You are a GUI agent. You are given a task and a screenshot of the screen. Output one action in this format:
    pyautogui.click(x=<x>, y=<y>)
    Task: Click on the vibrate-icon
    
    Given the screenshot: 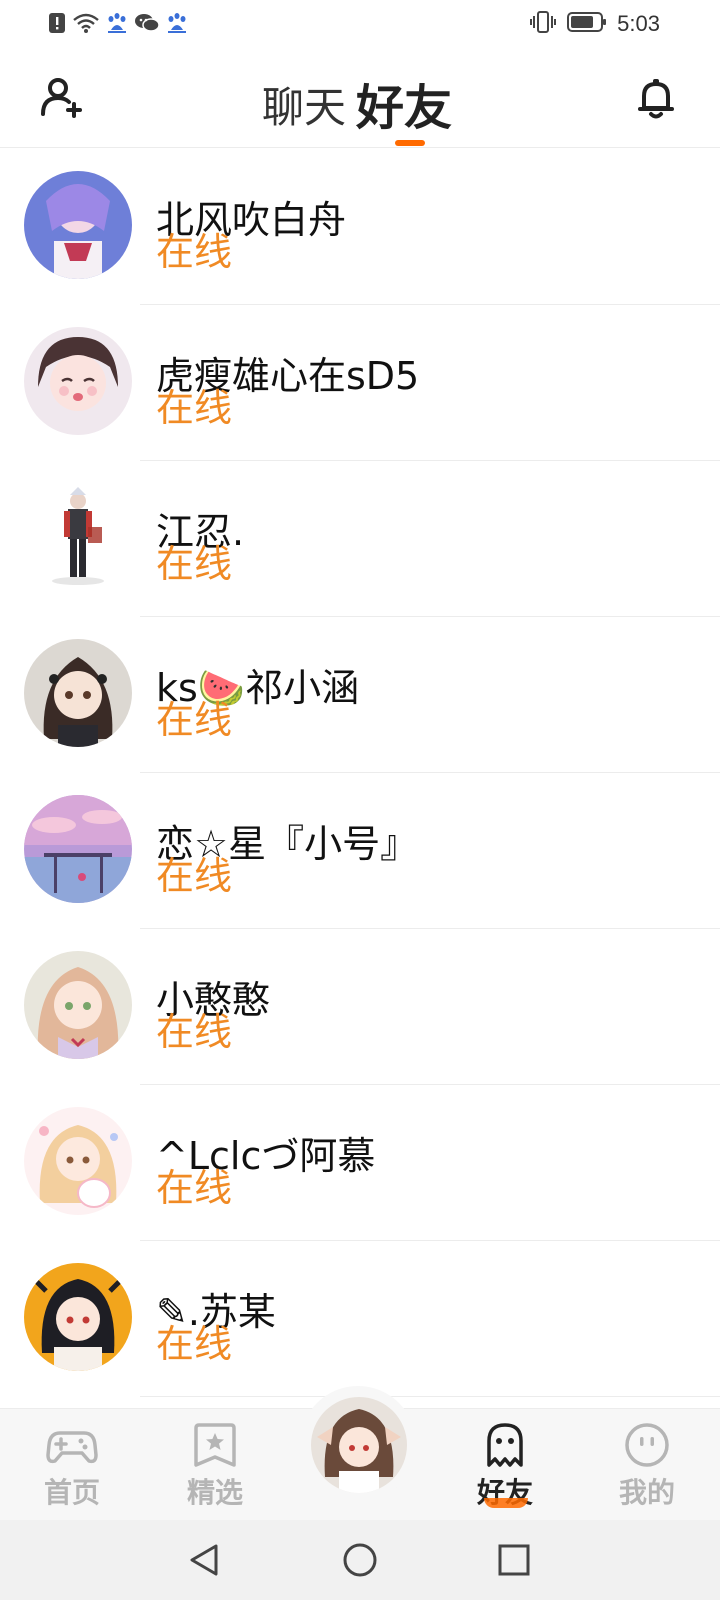 What is the action you would take?
    pyautogui.click(x=543, y=24)
    